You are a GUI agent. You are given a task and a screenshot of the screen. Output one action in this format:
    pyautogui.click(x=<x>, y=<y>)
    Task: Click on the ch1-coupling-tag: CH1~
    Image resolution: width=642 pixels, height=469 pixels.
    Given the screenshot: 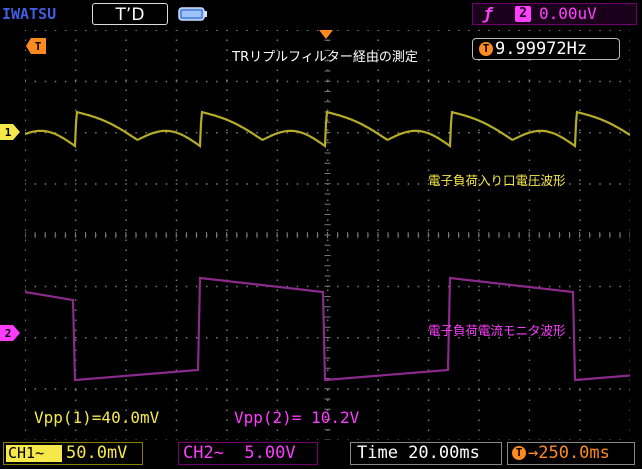 What is the action you would take?
    pyautogui.click(x=34, y=453)
    